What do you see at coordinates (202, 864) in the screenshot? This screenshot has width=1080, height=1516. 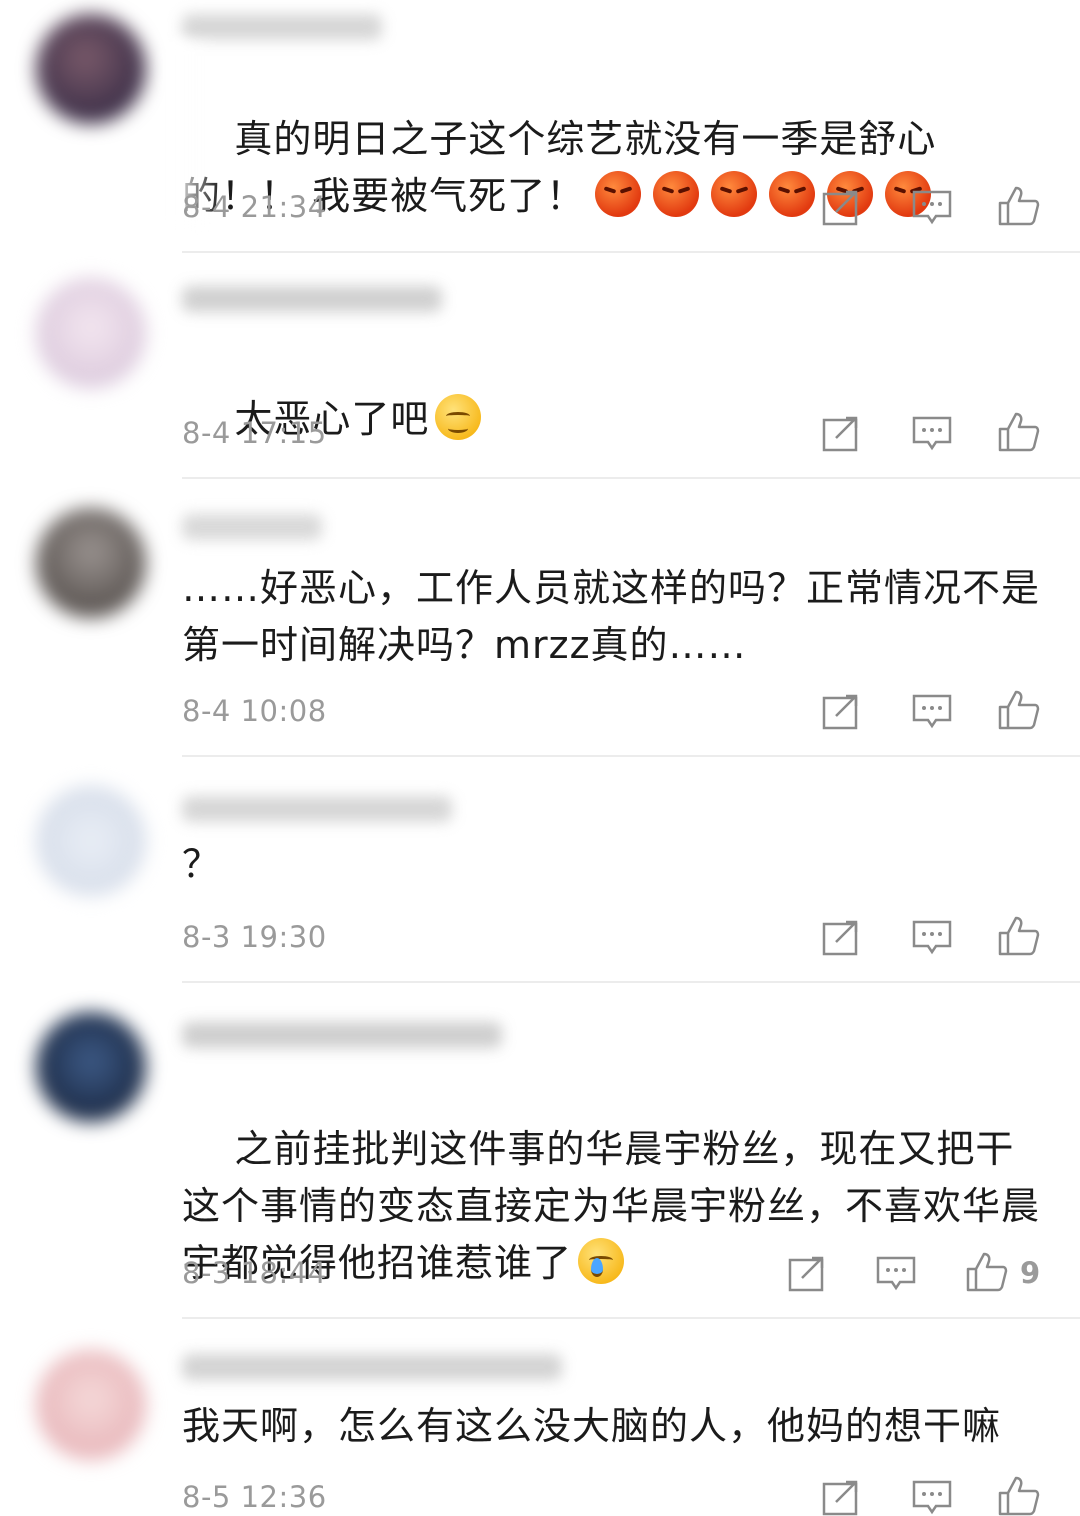 I see `comment-text: ？` at bounding box center [202, 864].